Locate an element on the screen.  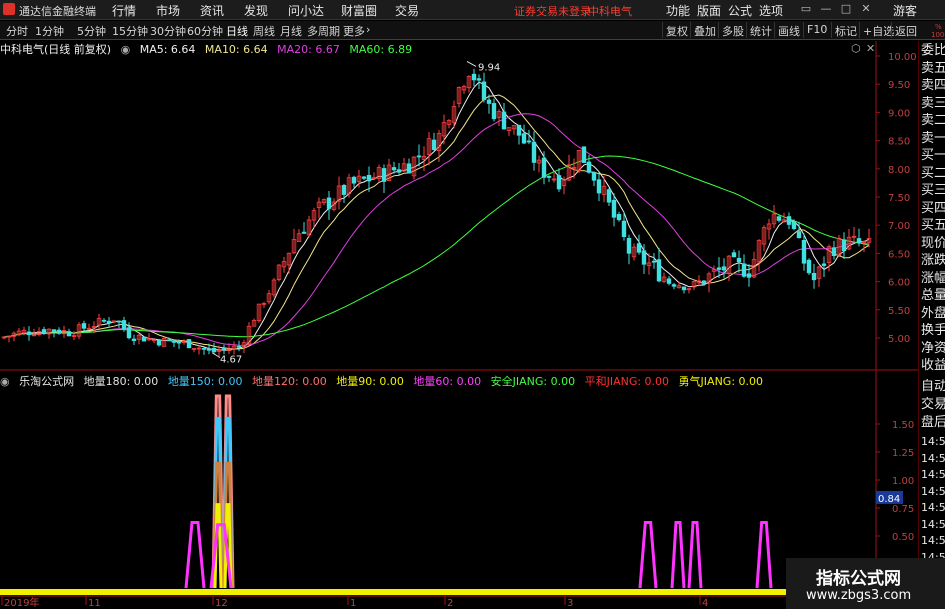
price-tick-label: 6.50 is located at coordinates (899, 254).